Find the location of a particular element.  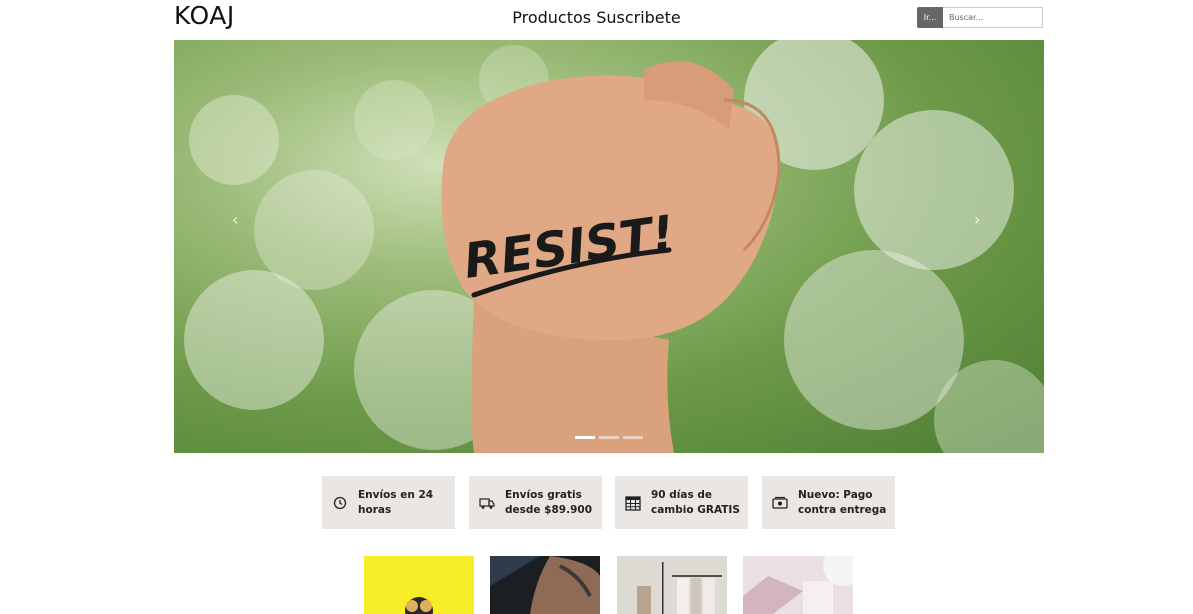

feature-free-exchange: 90 días de cambio GRATIS is located at coordinates (681, 502).